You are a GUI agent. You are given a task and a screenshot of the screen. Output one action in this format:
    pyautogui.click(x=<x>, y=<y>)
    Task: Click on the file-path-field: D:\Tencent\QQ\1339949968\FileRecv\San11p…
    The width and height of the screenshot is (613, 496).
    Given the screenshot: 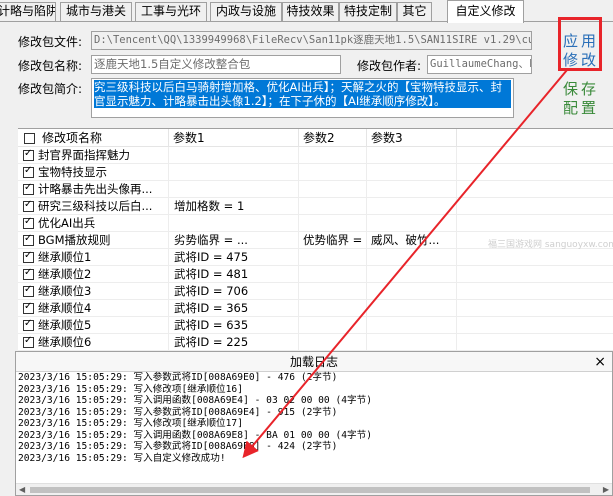 What is the action you would take?
    pyautogui.click(x=311, y=40)
    